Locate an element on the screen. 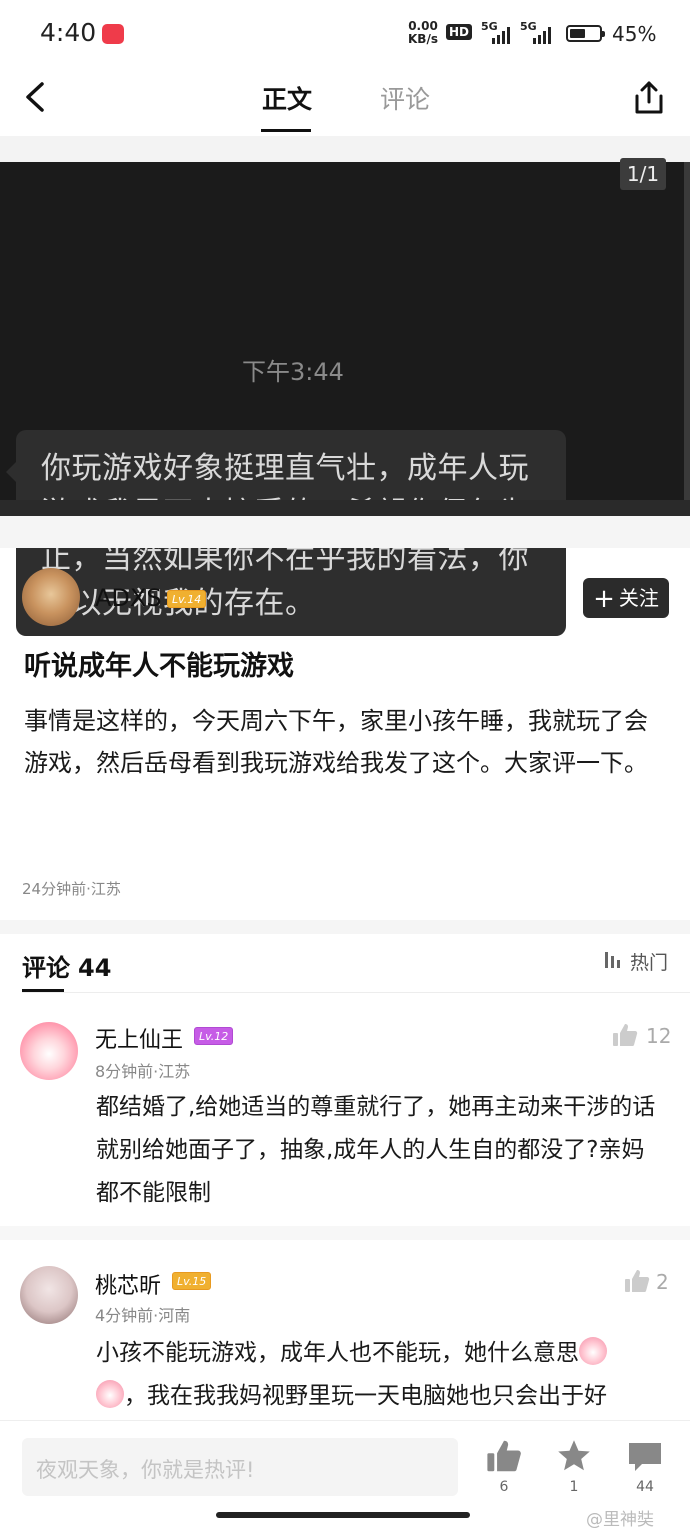  comment-input-placeholder: 夜观天象，你就是热评! is located at coordinates (145, 1470).